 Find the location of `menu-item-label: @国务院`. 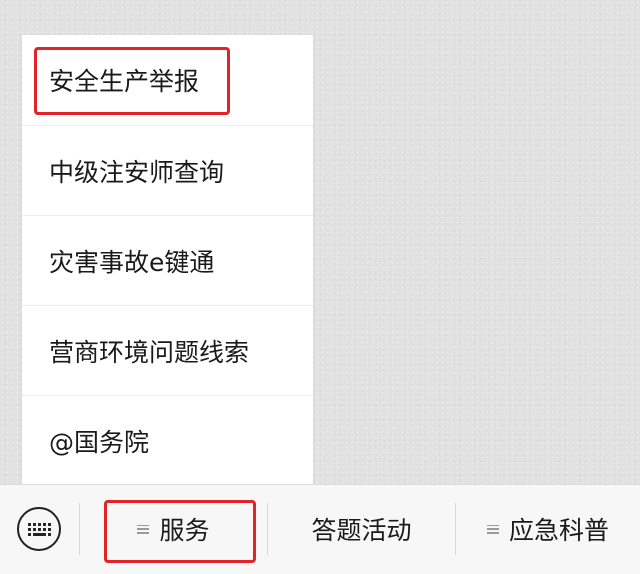

menu-item-label: @国务院 is located at coordinates (99, 442).